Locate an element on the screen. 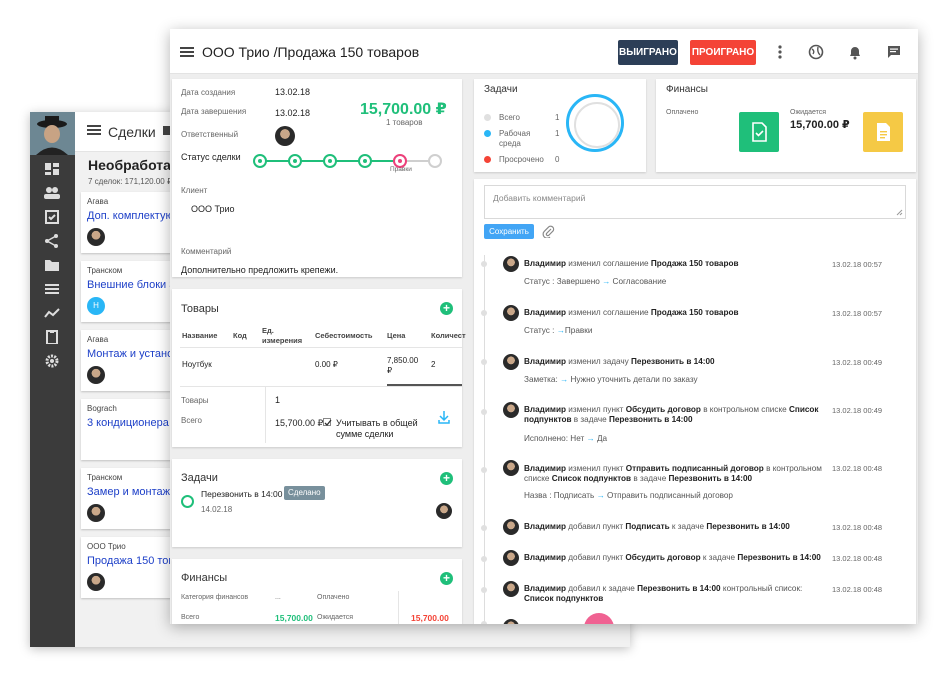 The width and height of the screenshot is (950, 678). deal-name: Продажа 150 тов is located at coordinates (130, 561).